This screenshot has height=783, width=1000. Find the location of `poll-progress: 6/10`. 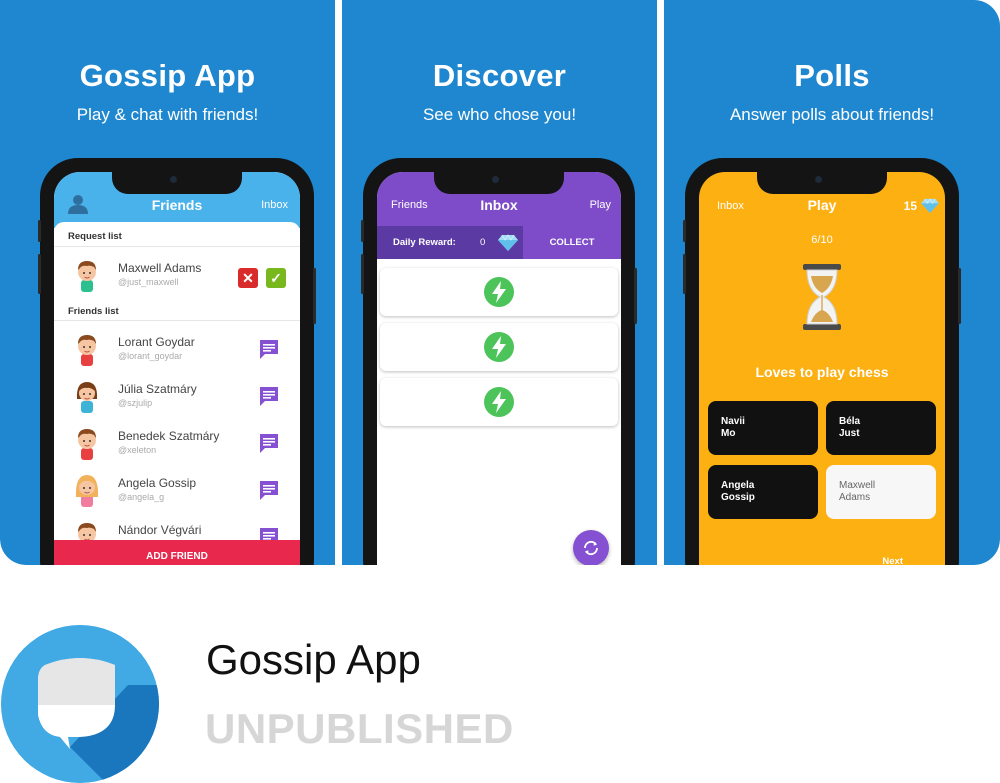

poll-progress: 6/10 is located at coordinates (822, 240).